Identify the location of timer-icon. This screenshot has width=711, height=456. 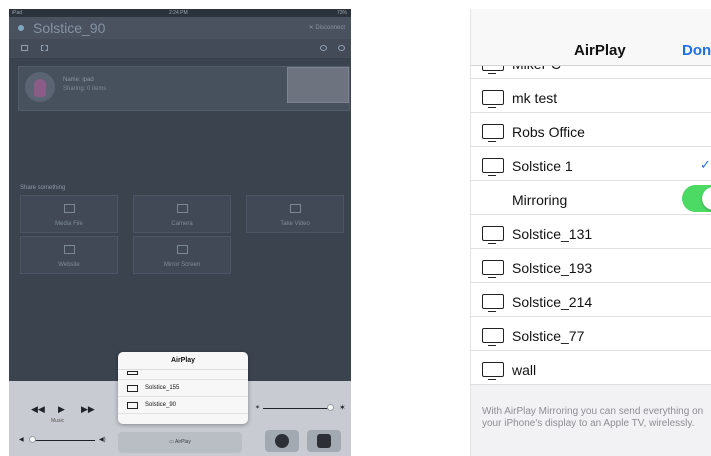
(282, 441).